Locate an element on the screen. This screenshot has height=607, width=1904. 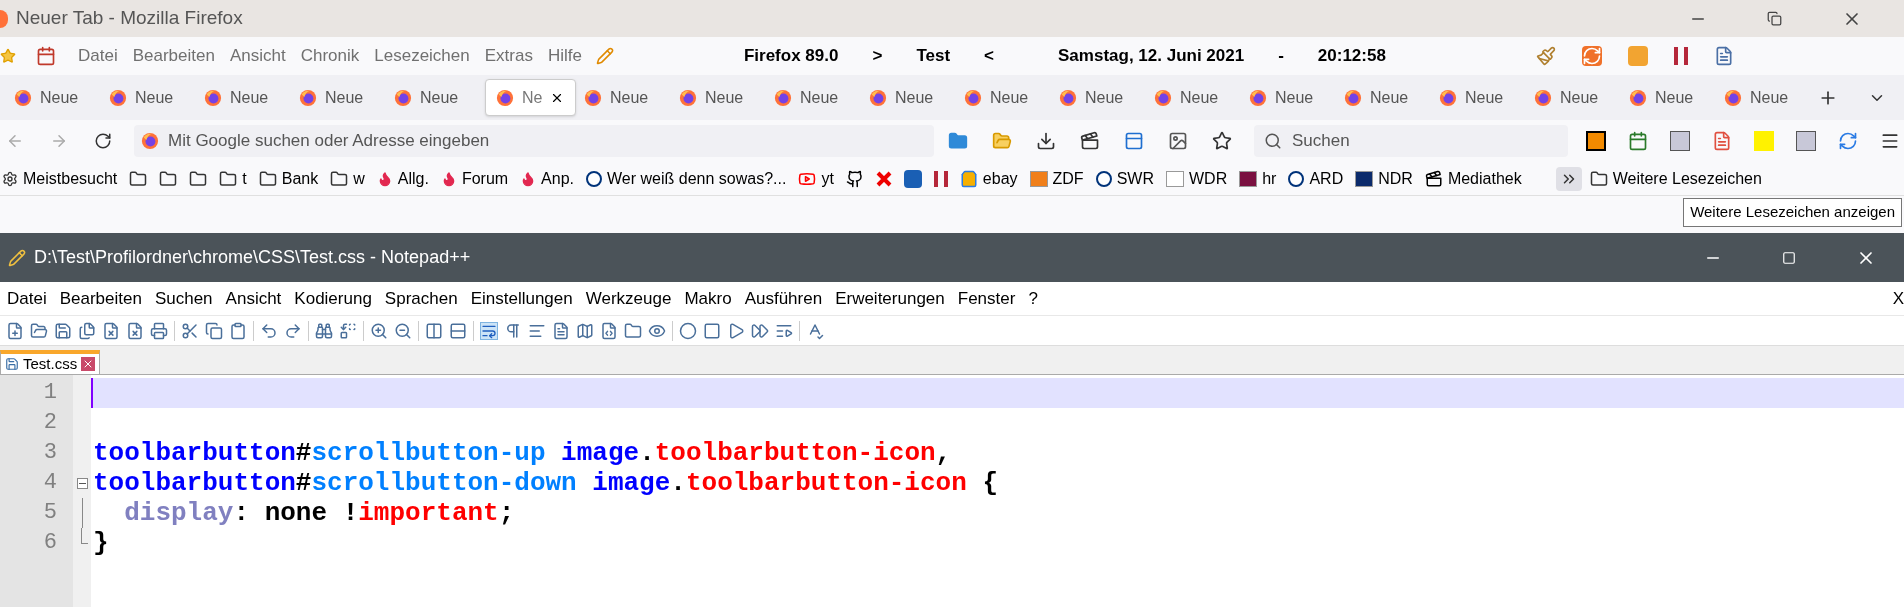
bookmark-item: w is located at coordinates (347, 178).